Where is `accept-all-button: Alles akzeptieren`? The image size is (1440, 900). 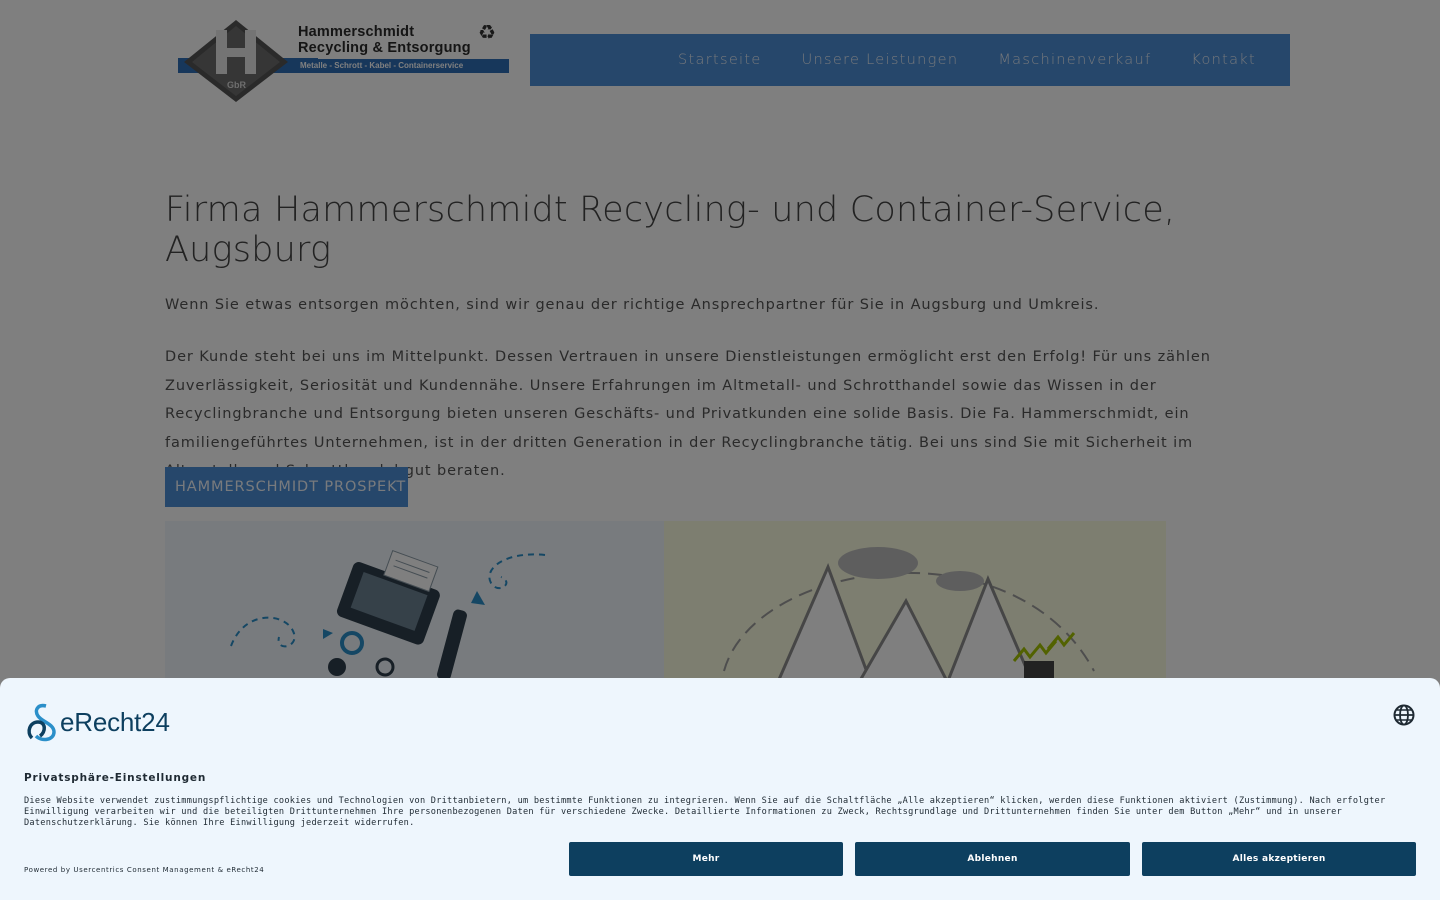
accept-all-button: Alles akzeptieren is located at coordinates (1279, 859).